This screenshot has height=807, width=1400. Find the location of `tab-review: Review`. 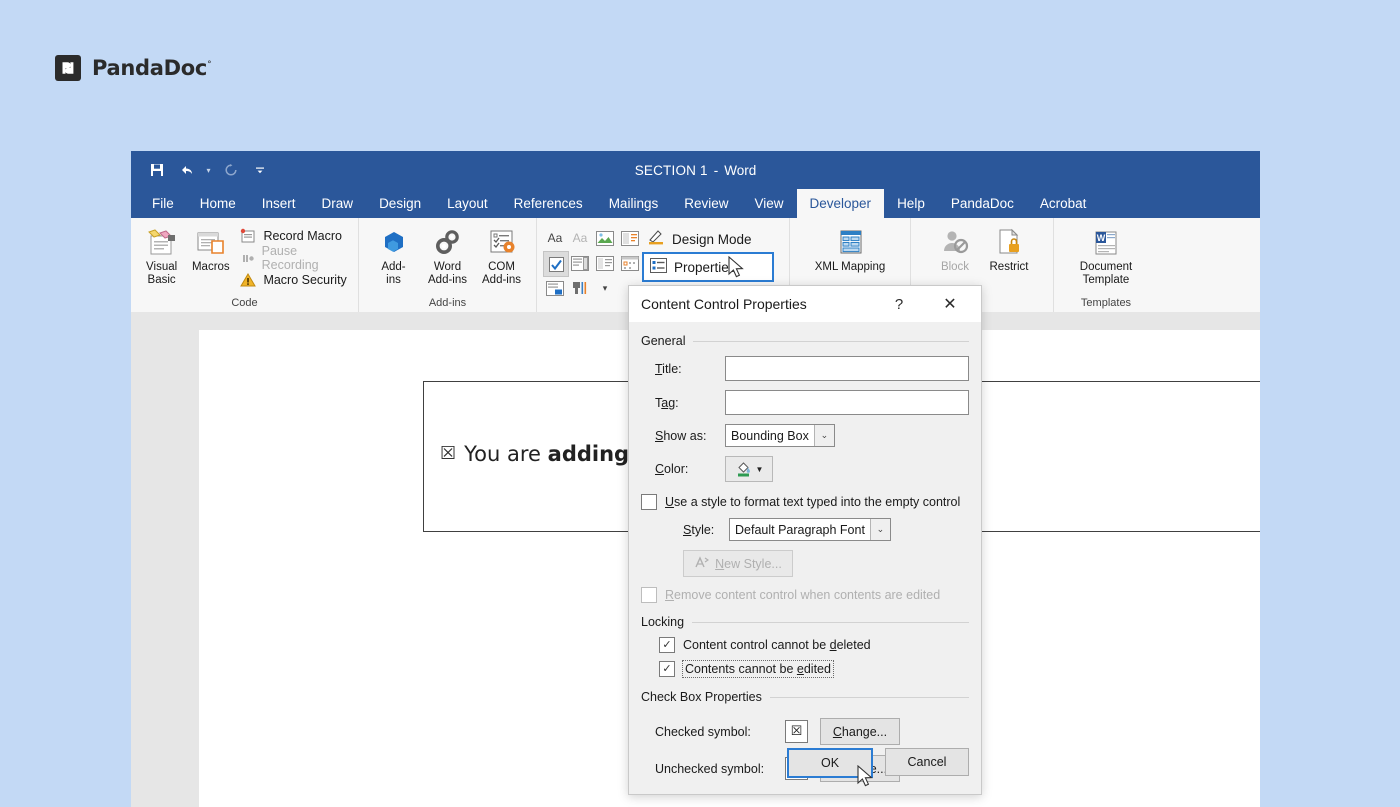

tab-review: Review is located at coordinates (706, 203).